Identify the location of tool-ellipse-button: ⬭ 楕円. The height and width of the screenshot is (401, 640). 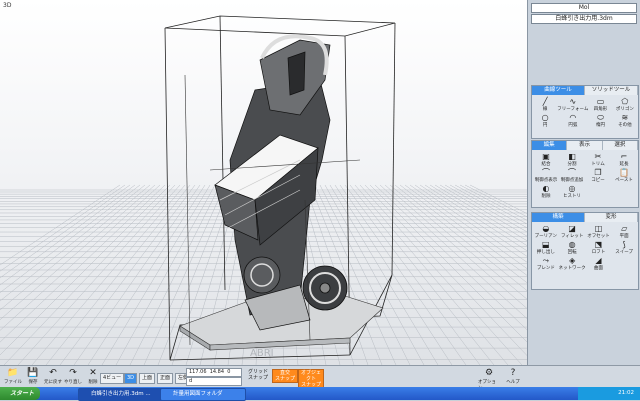
(600, 120).